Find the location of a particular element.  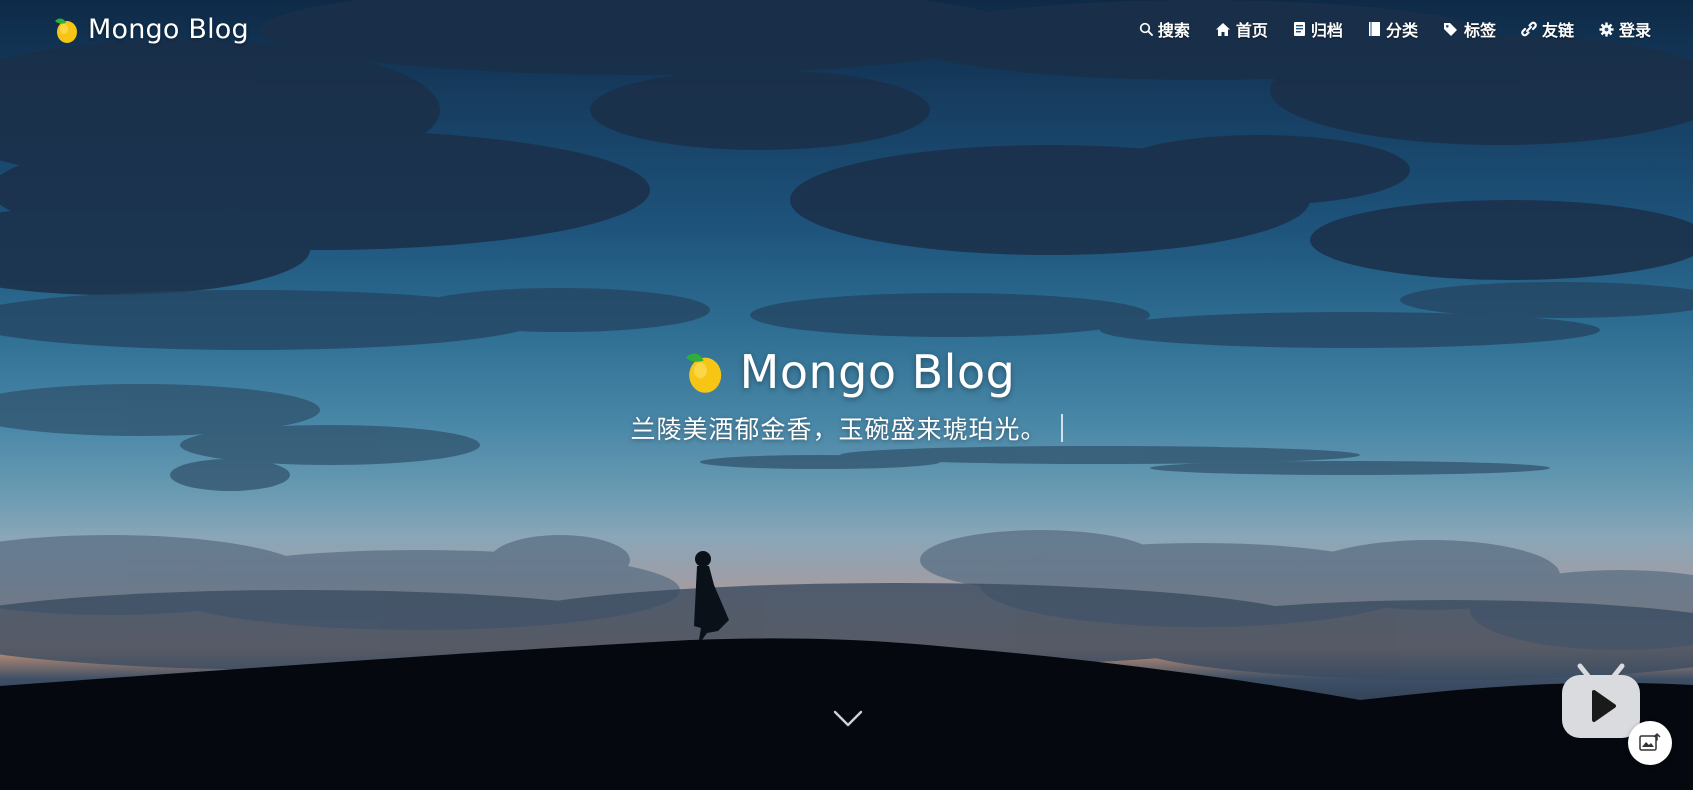

home-icon is located at coordinates (1222, 29).